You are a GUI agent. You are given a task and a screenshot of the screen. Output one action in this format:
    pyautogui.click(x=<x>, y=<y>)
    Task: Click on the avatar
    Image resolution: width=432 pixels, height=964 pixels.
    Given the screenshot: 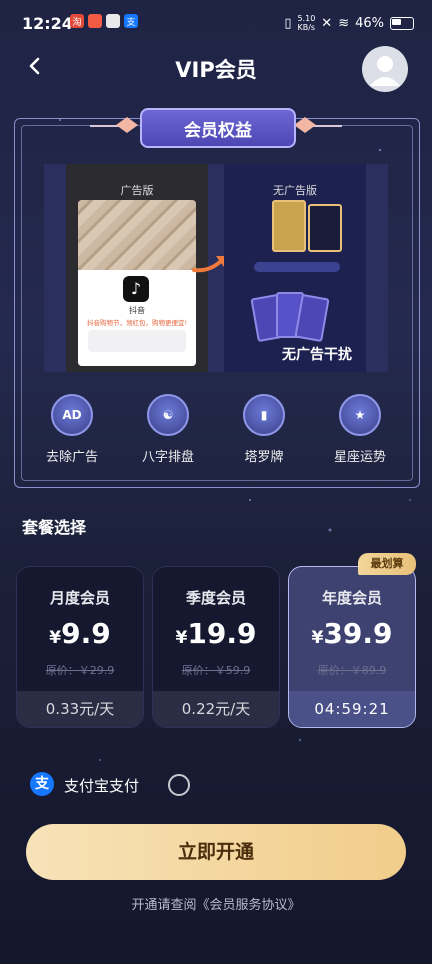 What is the action you would take?
    pyautogui.click(x=385, y=69)
    